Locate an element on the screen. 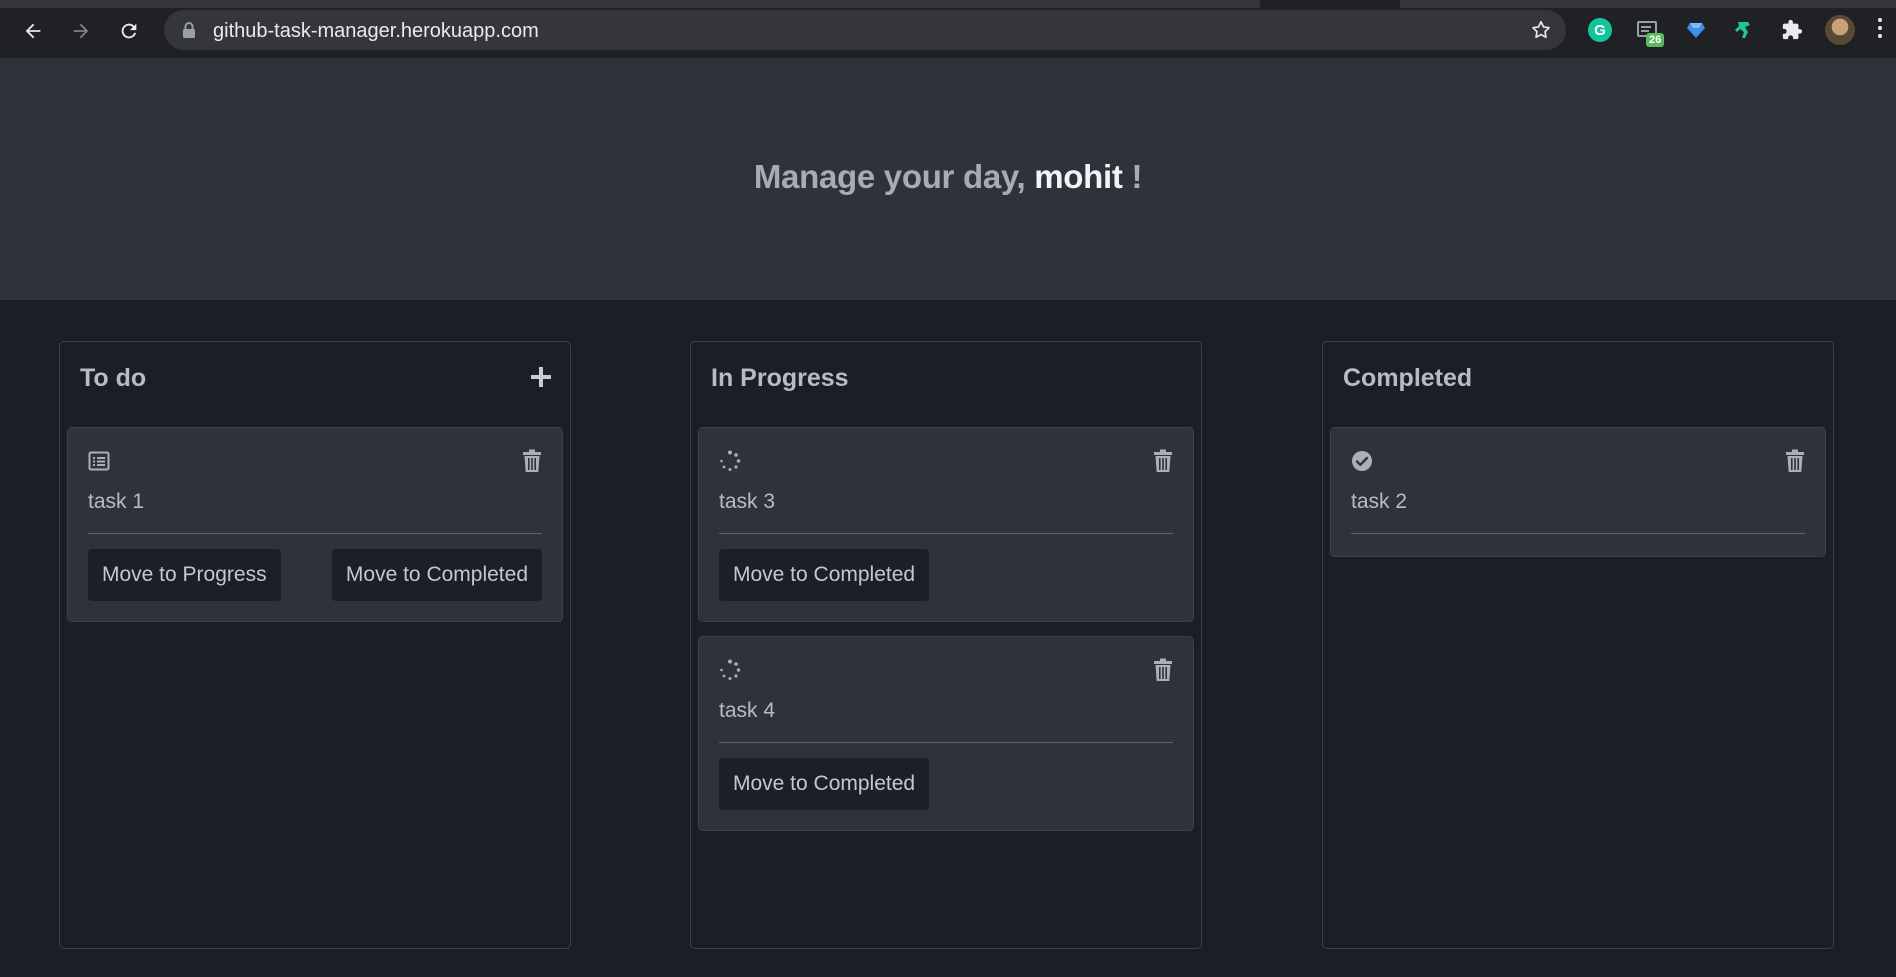  tab-counter-extension-button: 26 is located at coordinates (1648, 30).